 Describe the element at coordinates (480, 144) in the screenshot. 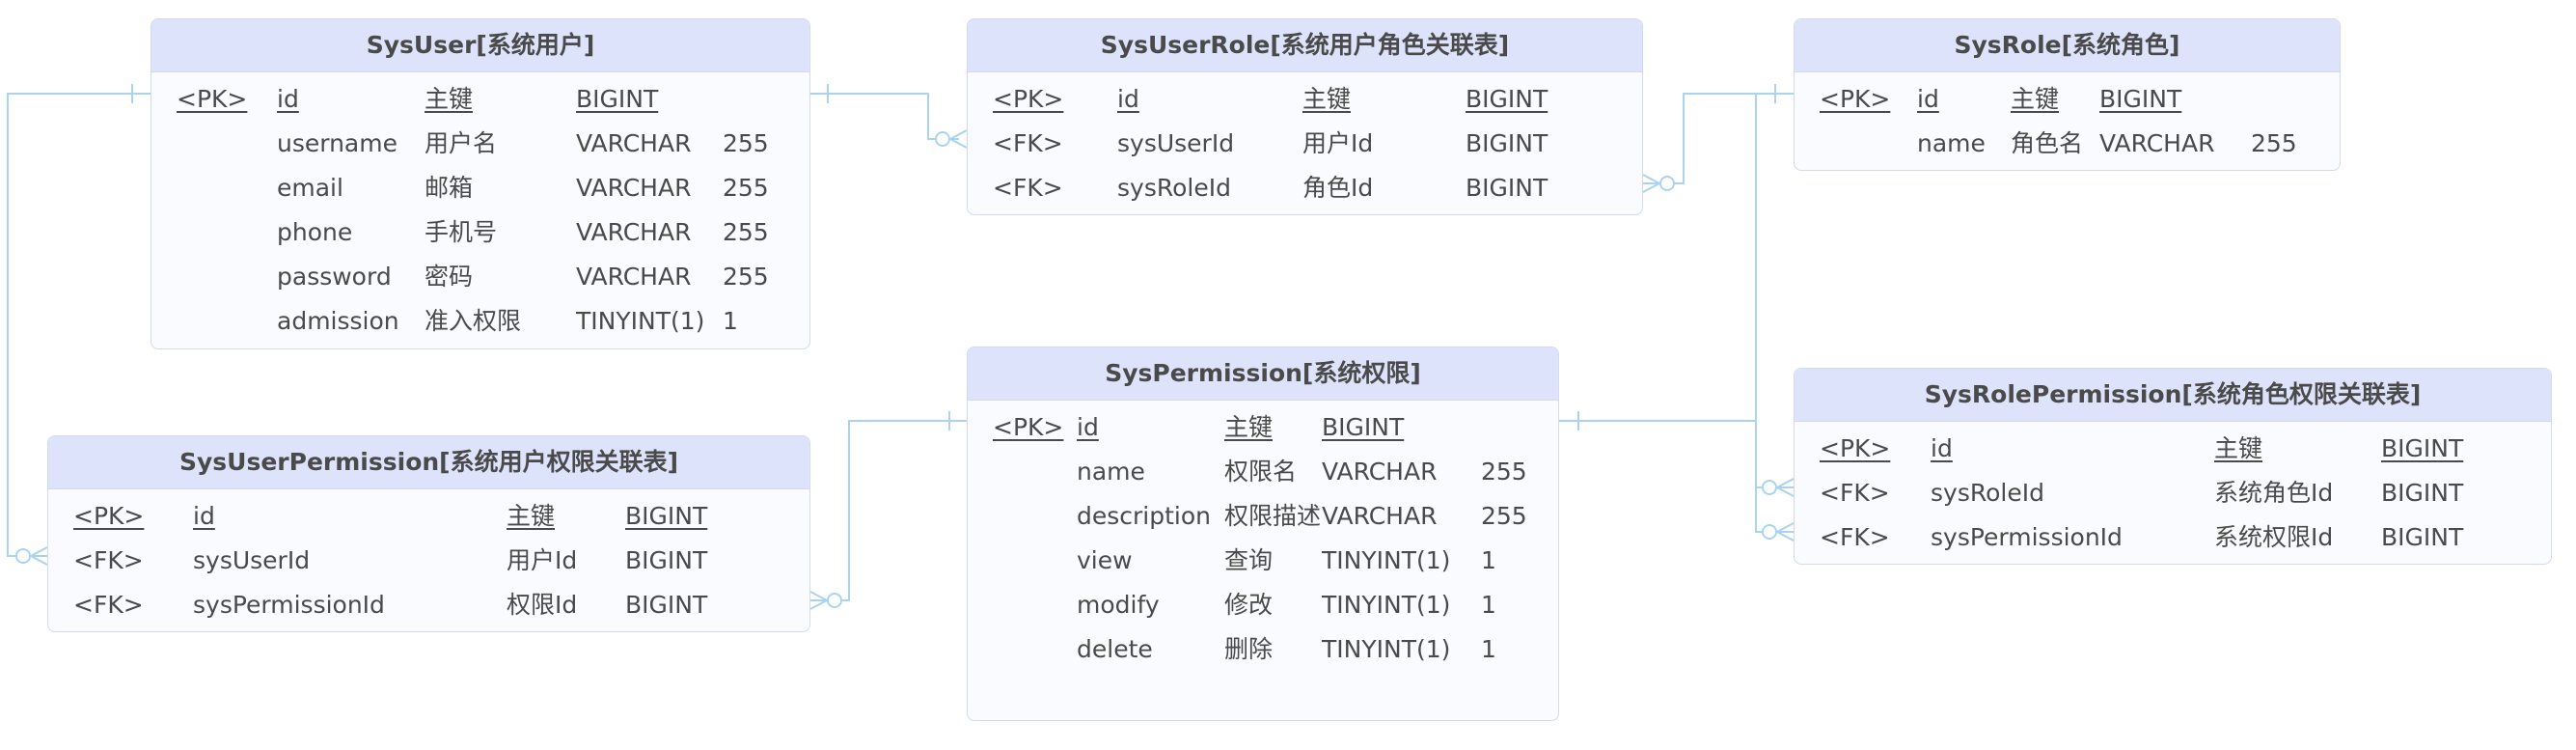

I see `entity-row: username 用户名 VARCHAR 255` at that location.